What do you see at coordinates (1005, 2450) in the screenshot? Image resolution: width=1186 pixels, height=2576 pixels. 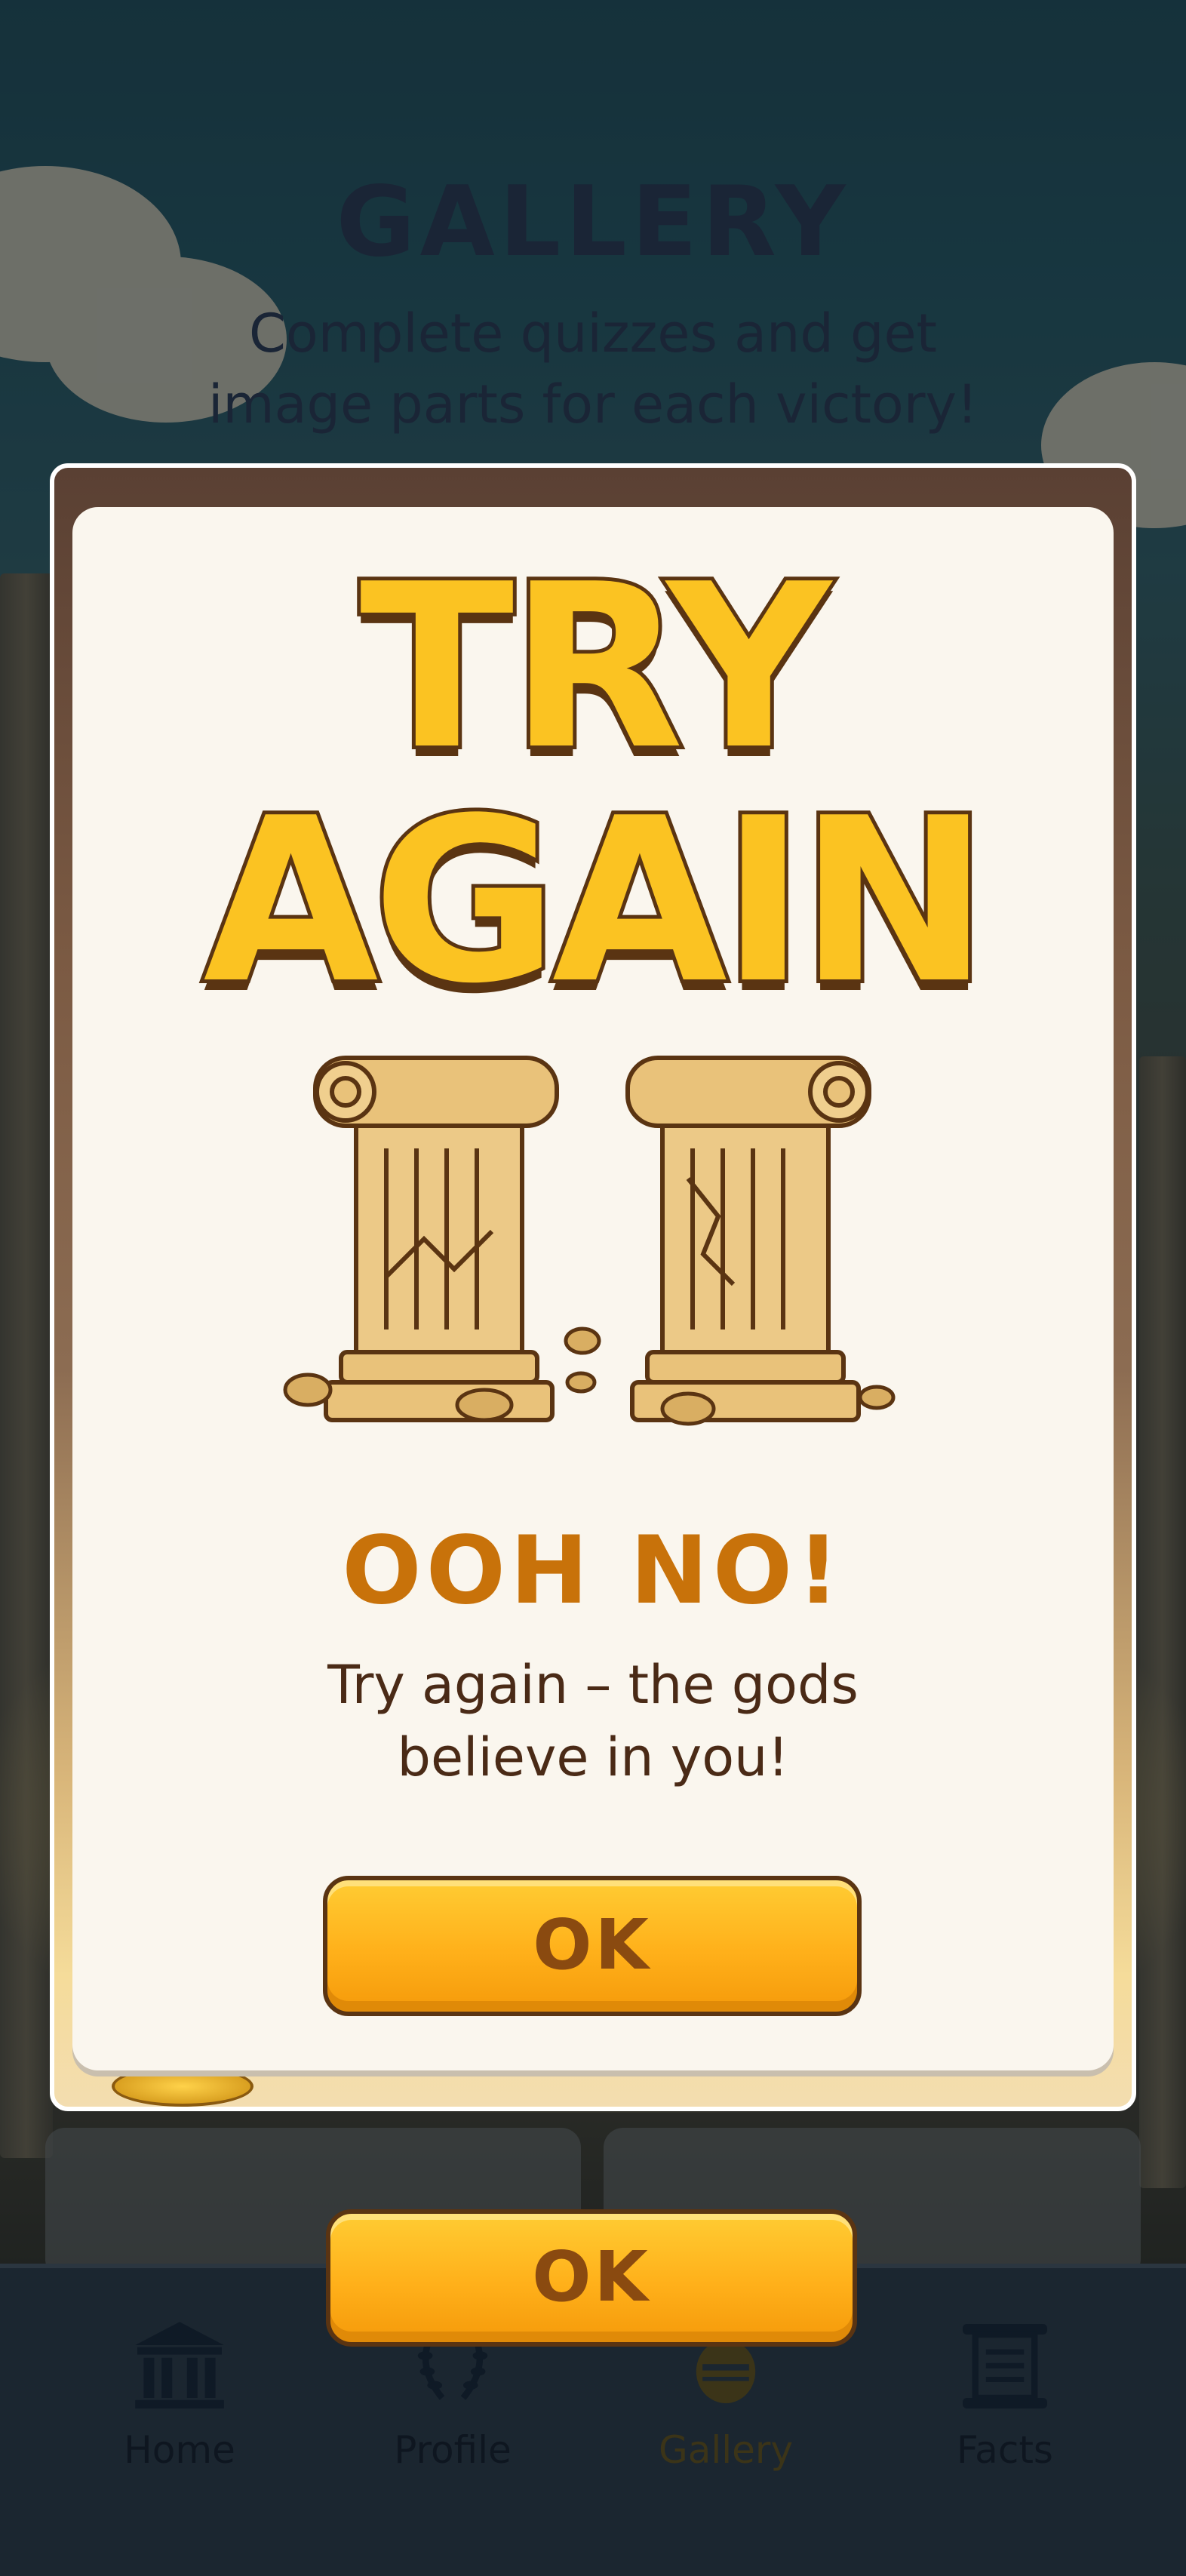 I see `nav-label-facts: Facts` at bounding box center [1005, 2450].